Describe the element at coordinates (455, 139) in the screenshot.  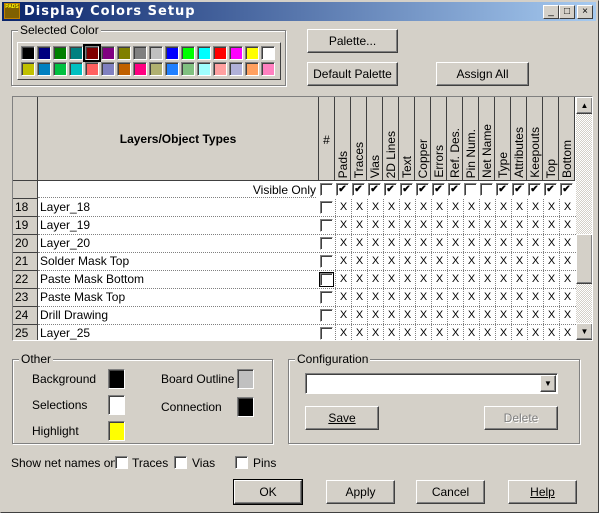
I see `column-header: Ref. Des.` at that location.